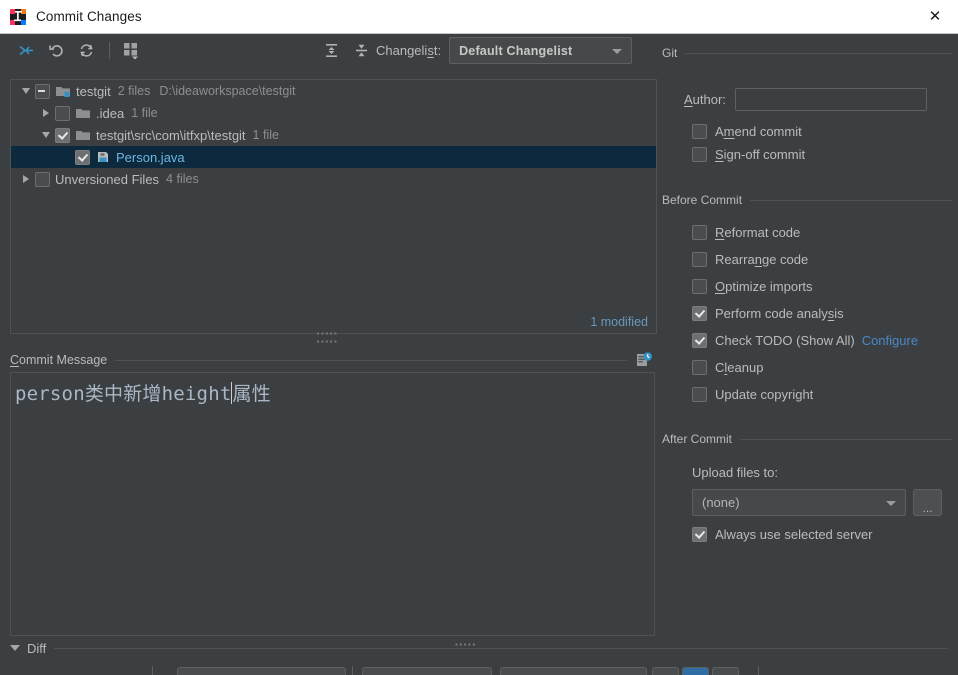  Describe the element at coordinates (822, 367) in the screenshot. I see `cleanup-checkbox: Cleanup` at that location.